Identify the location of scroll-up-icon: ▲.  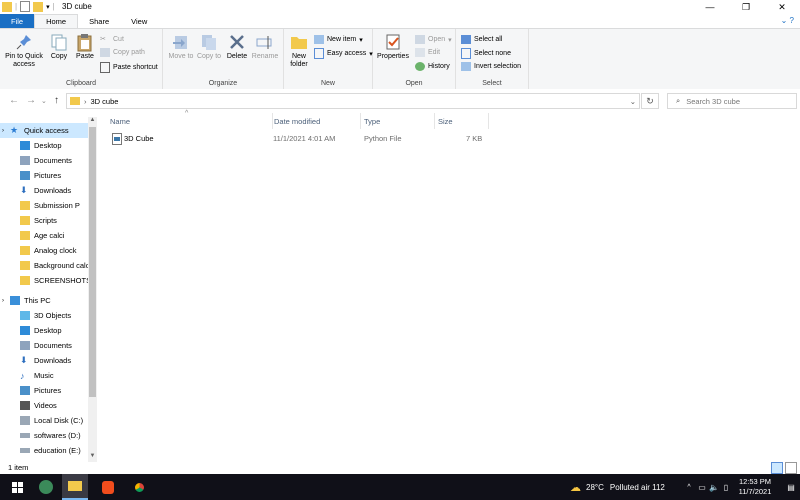
(92, 121).